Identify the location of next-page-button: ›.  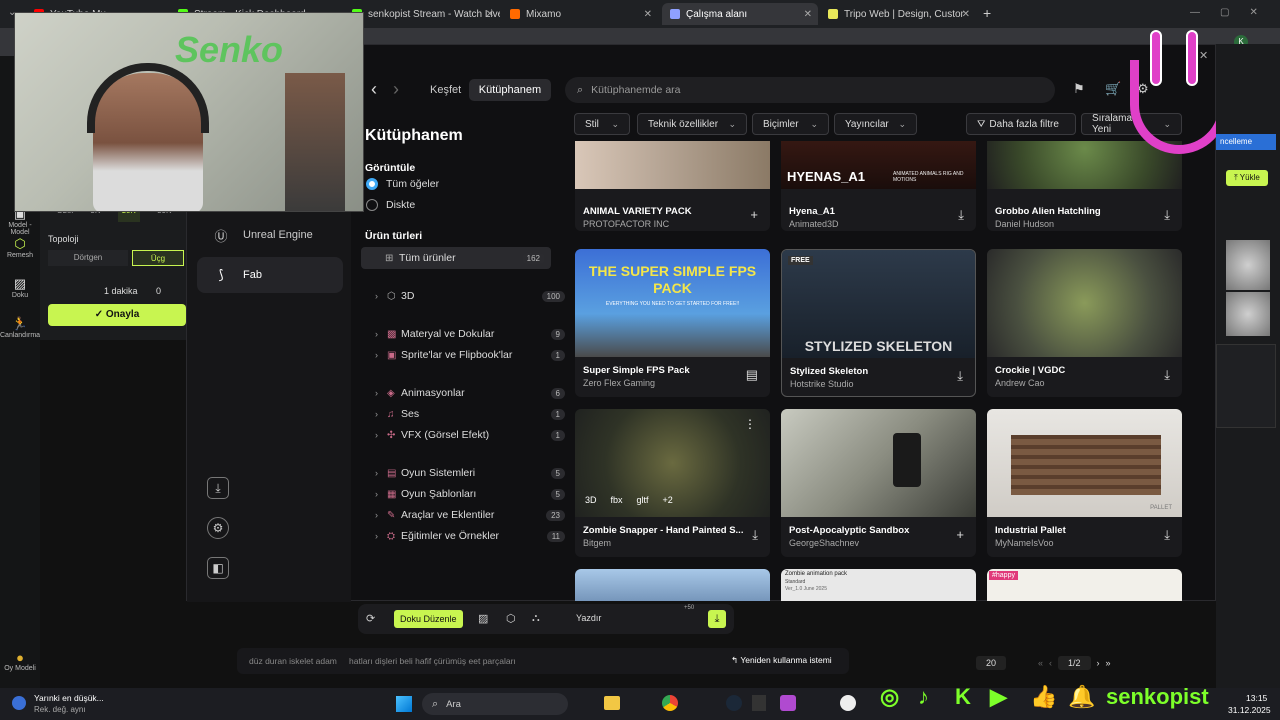
(1098, 663).